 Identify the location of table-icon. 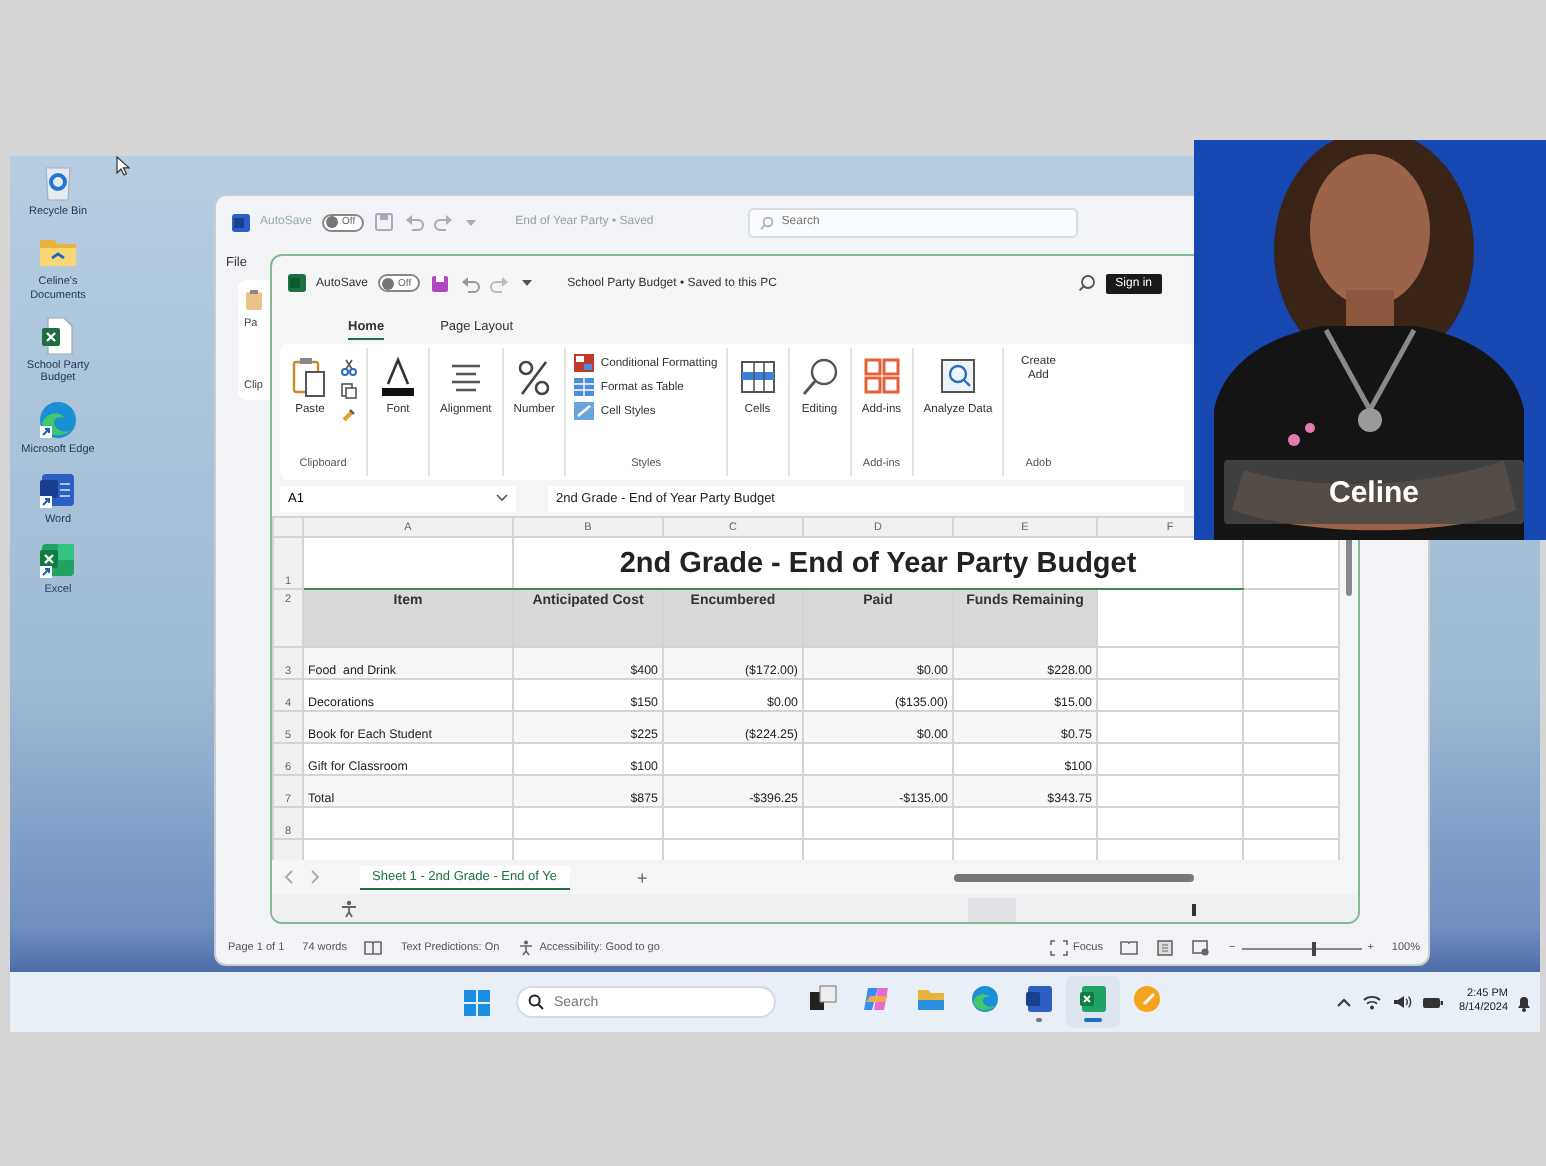
(584, 387).